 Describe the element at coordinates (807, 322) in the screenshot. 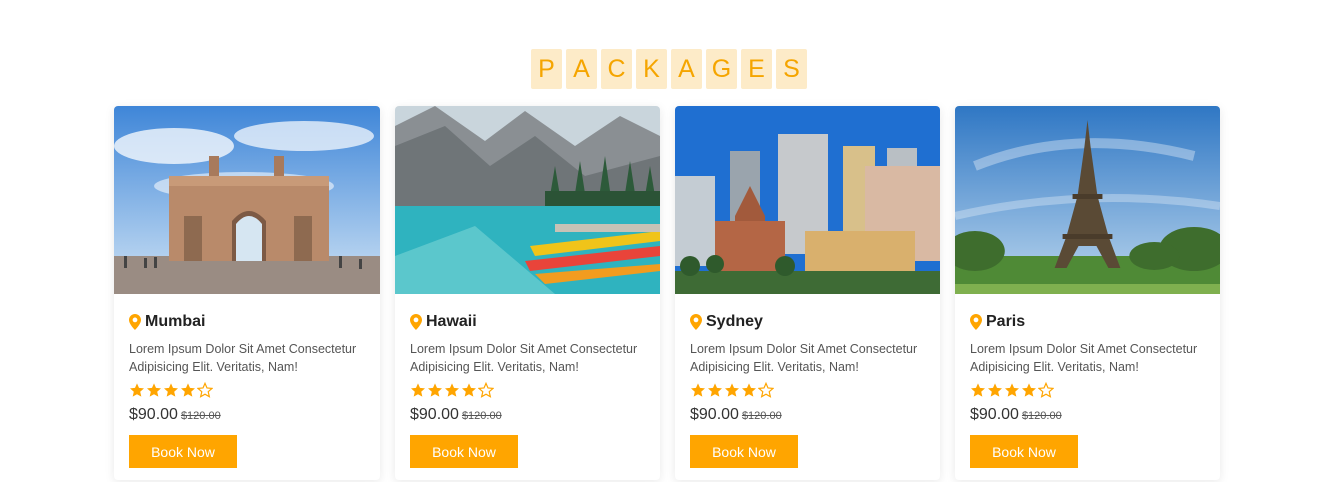

I see `location-row: Sydney` at that location.